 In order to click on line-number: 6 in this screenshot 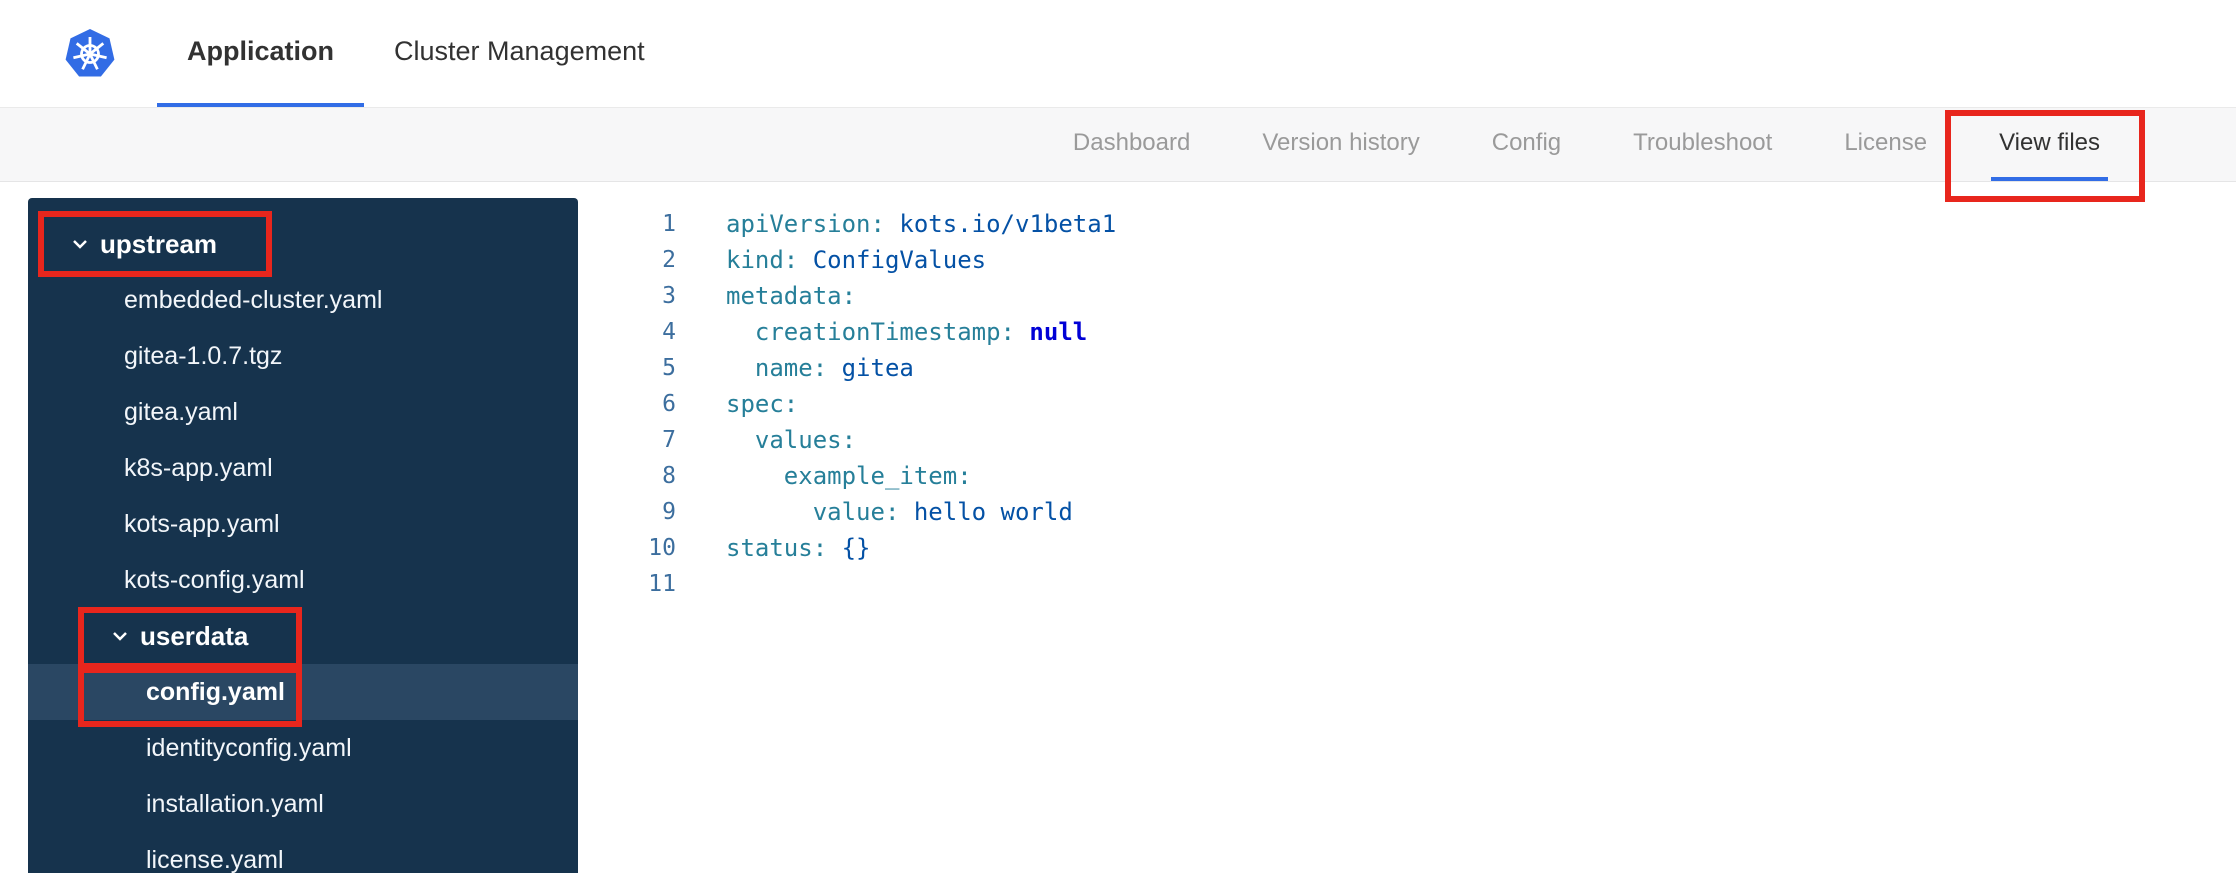, I will do `click(669, 404)`.